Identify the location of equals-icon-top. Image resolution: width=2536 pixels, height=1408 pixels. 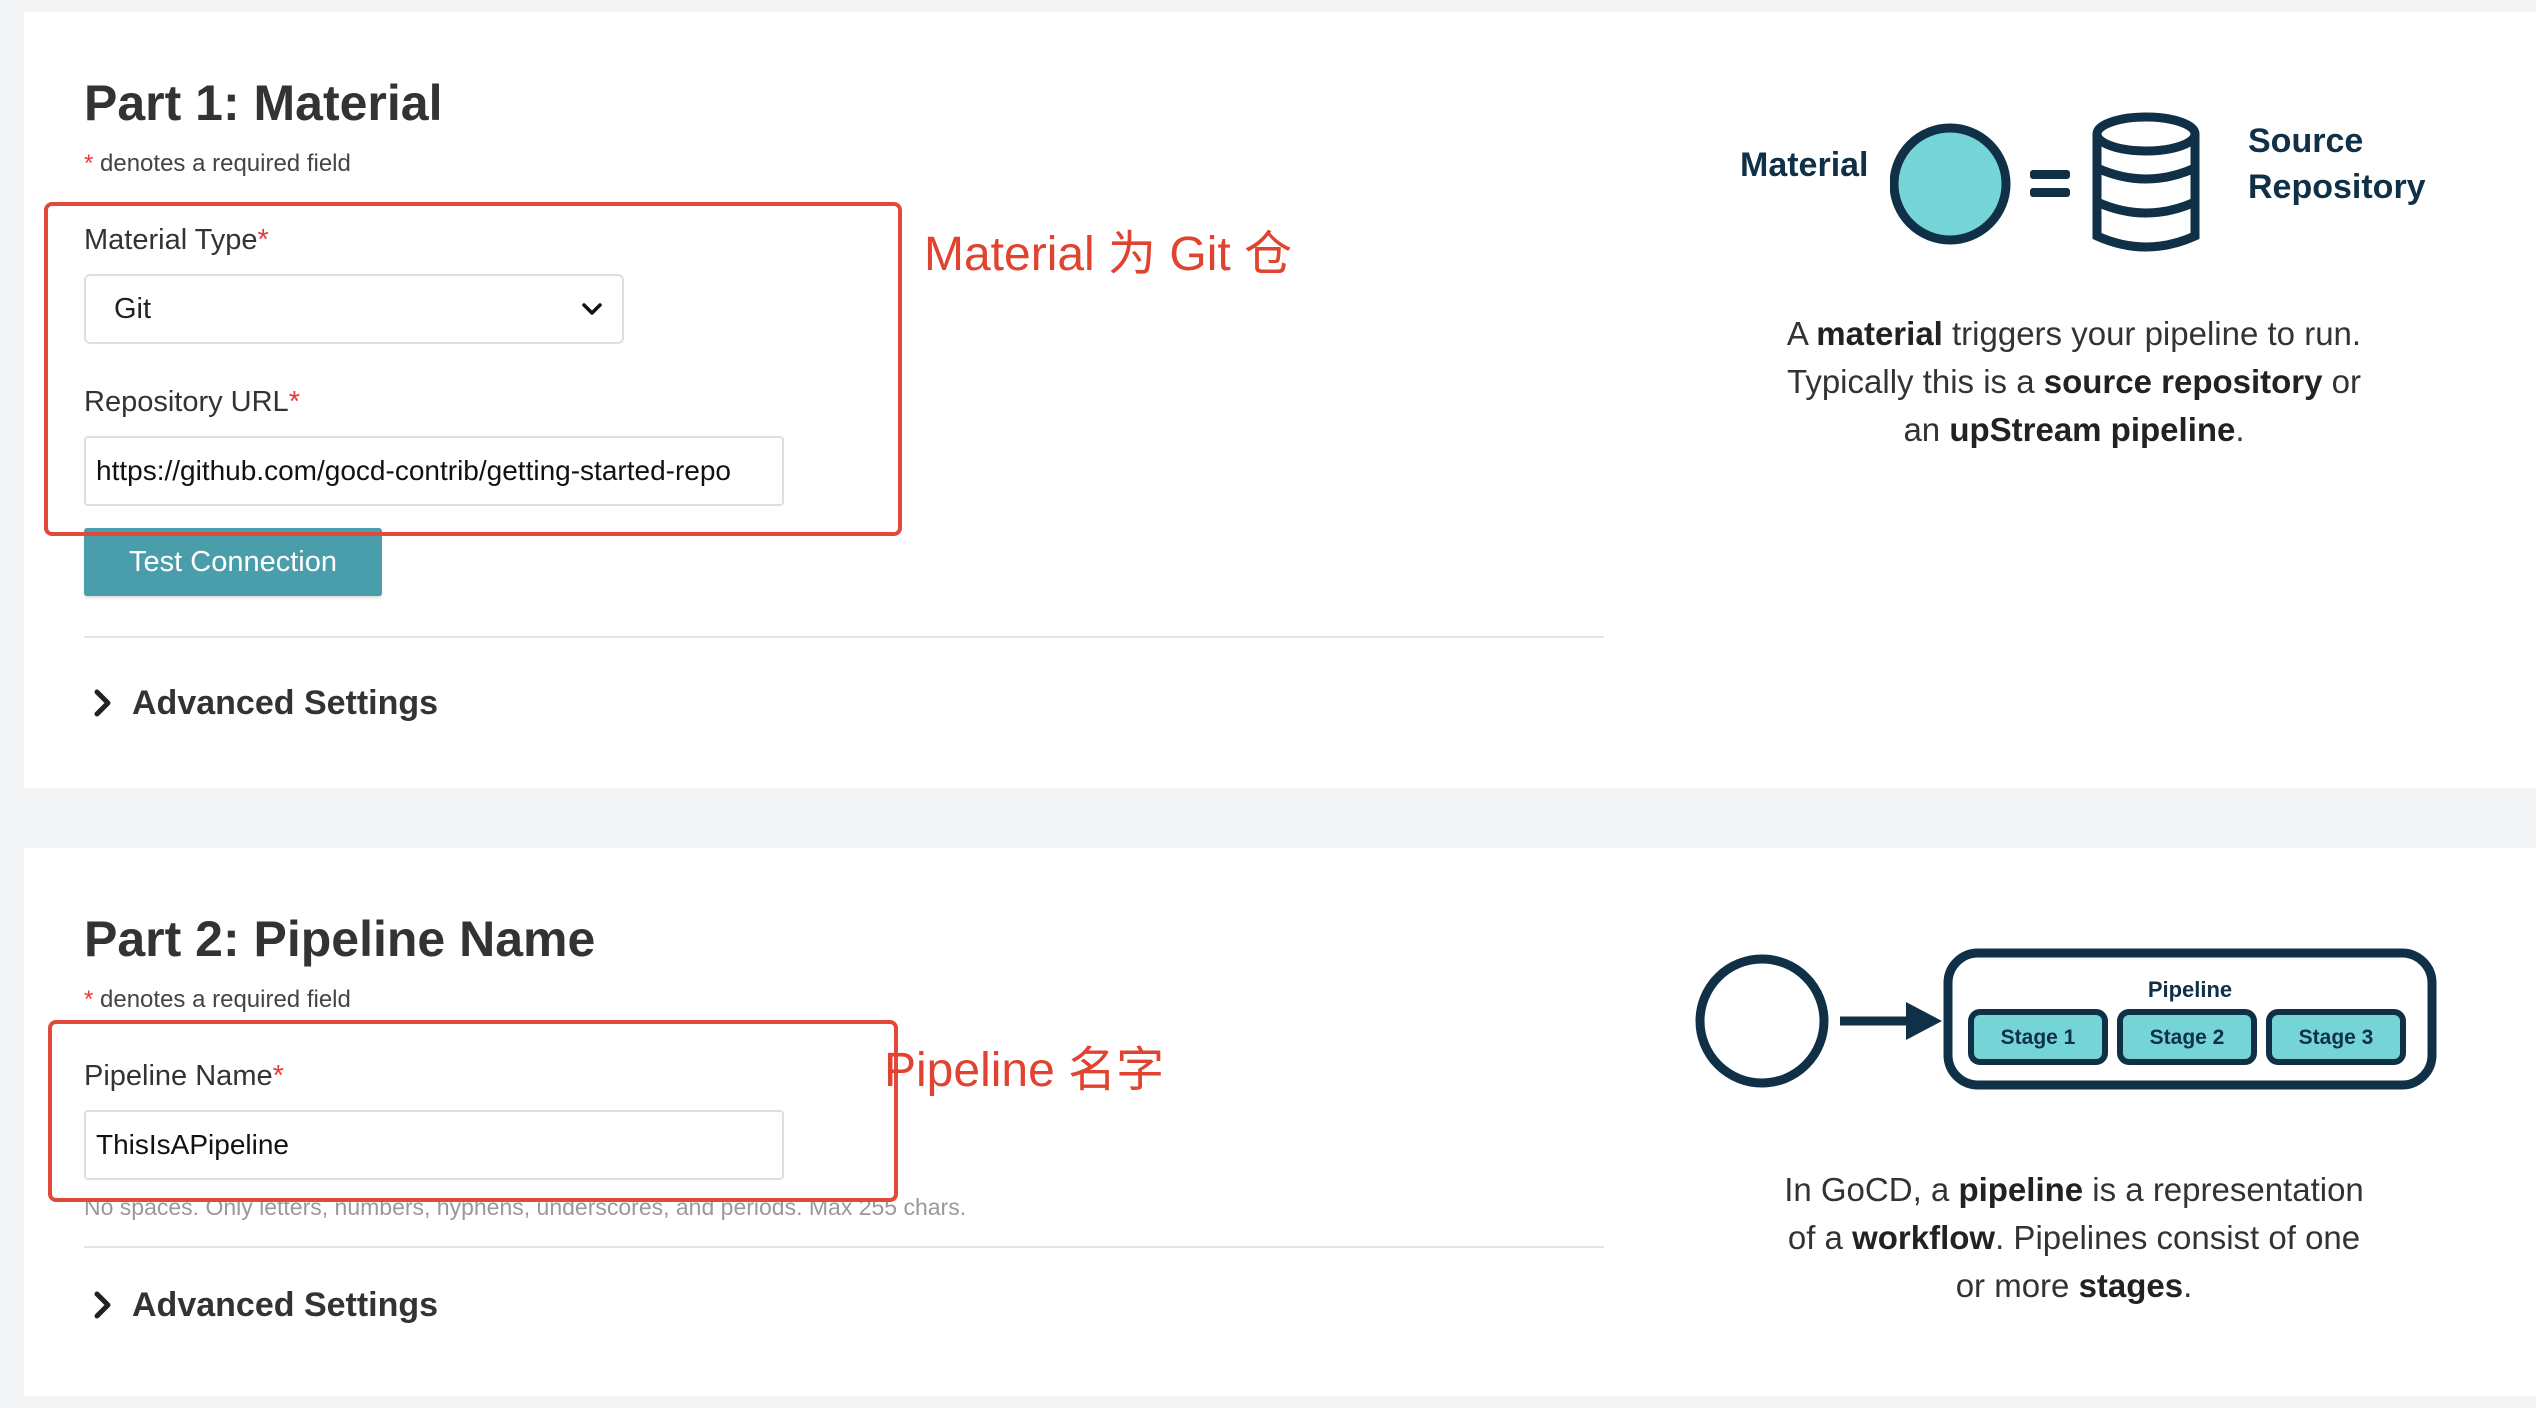
(2050, 174).